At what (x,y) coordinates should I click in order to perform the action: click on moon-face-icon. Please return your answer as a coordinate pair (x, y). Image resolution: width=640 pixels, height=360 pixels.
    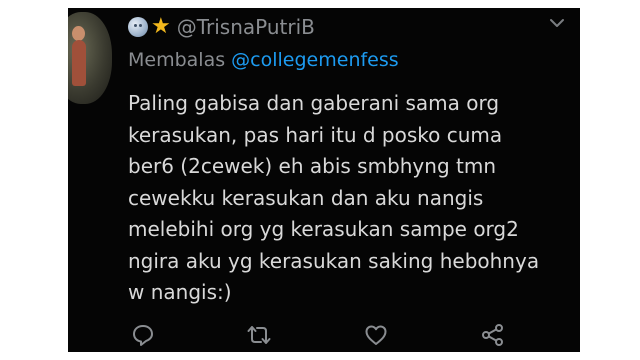
    Looking at the image, I should click on (138, 27).